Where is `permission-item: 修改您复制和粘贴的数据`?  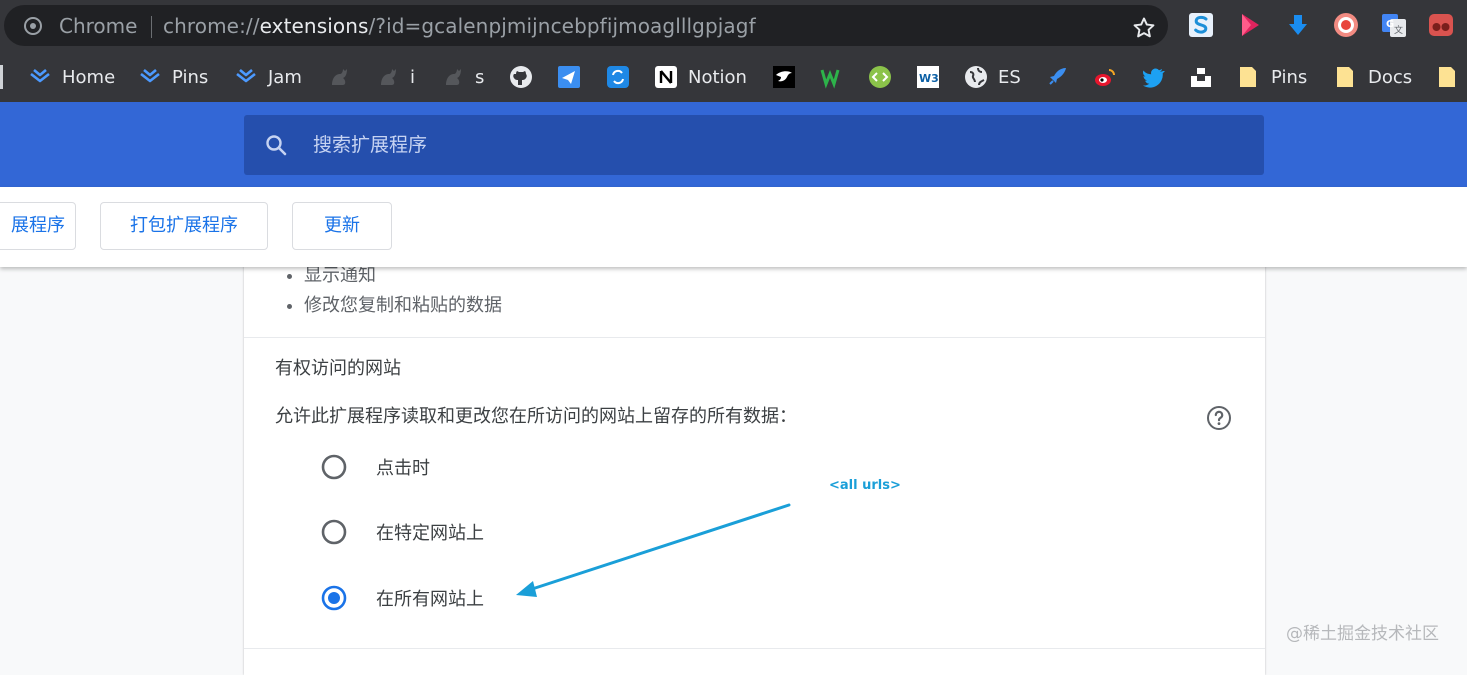
permission-item: 修改您复制和粘贴的数据 is located at coordinates (403, 306).